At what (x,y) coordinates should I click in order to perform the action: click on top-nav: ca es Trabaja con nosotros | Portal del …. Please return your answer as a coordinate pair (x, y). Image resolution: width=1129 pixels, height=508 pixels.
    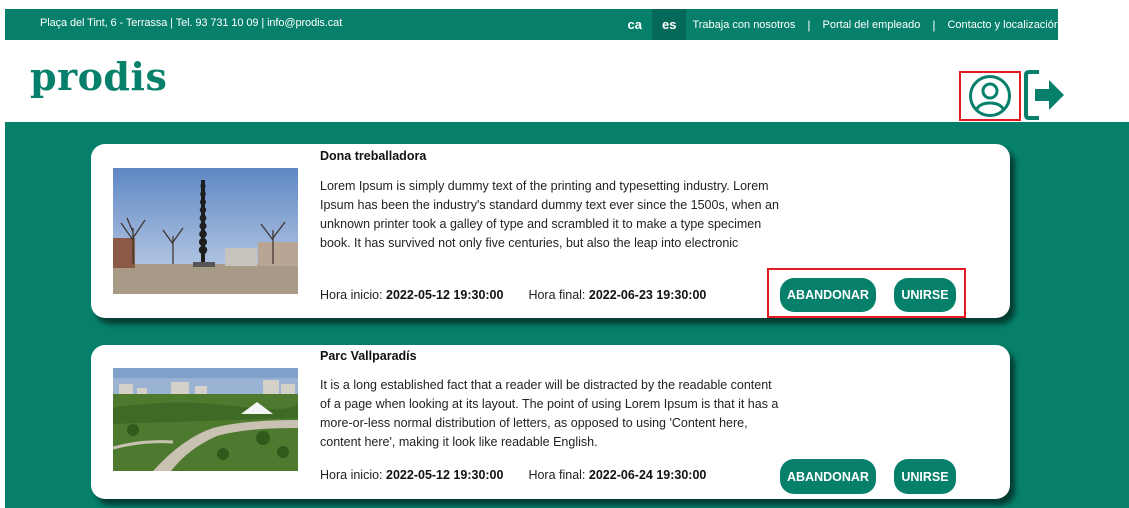
    Looking at the image, I should click on (839, 24).